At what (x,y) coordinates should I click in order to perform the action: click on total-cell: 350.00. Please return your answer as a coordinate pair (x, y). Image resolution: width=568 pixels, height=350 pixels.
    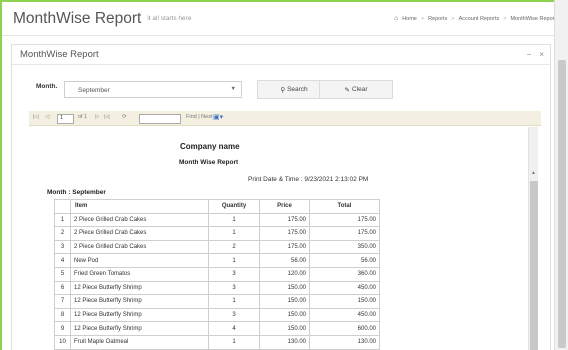
    Looking at the image, I should click on (344, 247).